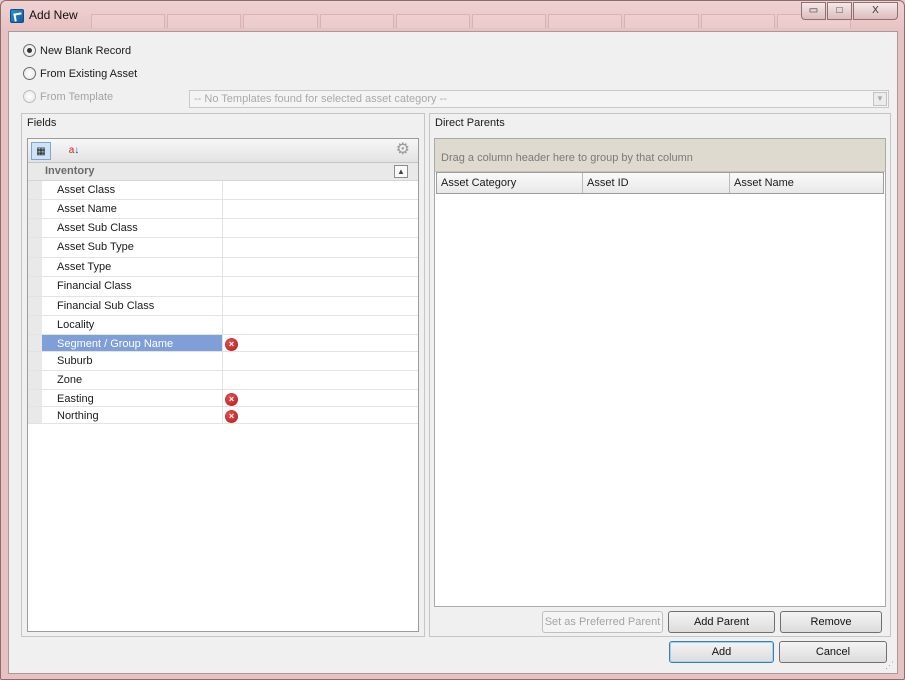 The image size is (905, 680). What do you see at coordinates (132, 398) in the screenshot?
I see `property-name: Easting` at bounding box center [132, 398].